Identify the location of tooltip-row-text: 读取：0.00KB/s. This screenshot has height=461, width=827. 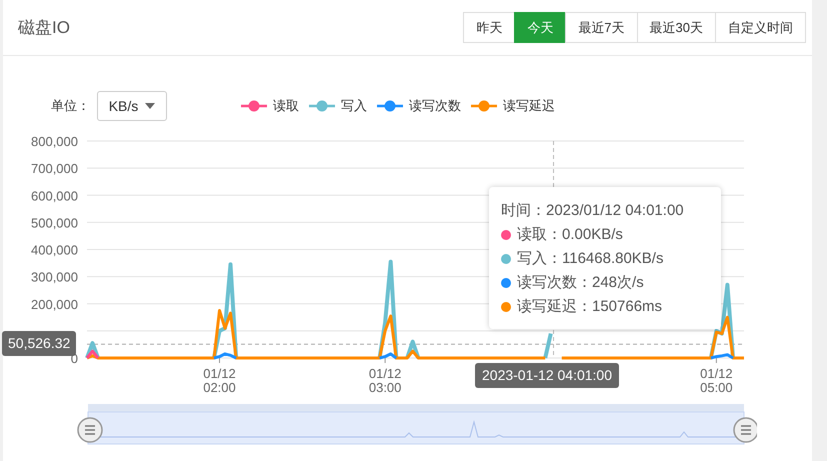
(570, 235).